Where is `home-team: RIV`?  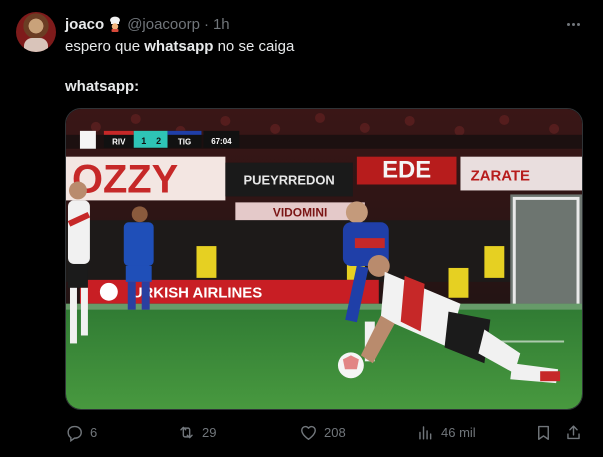 home-team: RIV is located at coordinates (119, 142).